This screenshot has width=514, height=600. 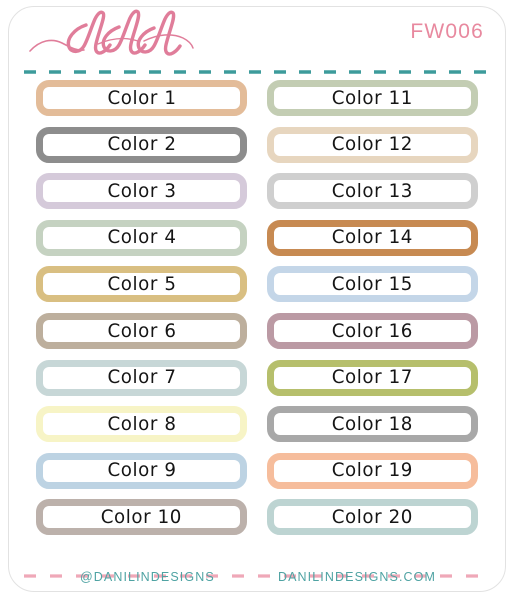 I want to click on color-label-text: Color 10, so click(x=141, y=516).